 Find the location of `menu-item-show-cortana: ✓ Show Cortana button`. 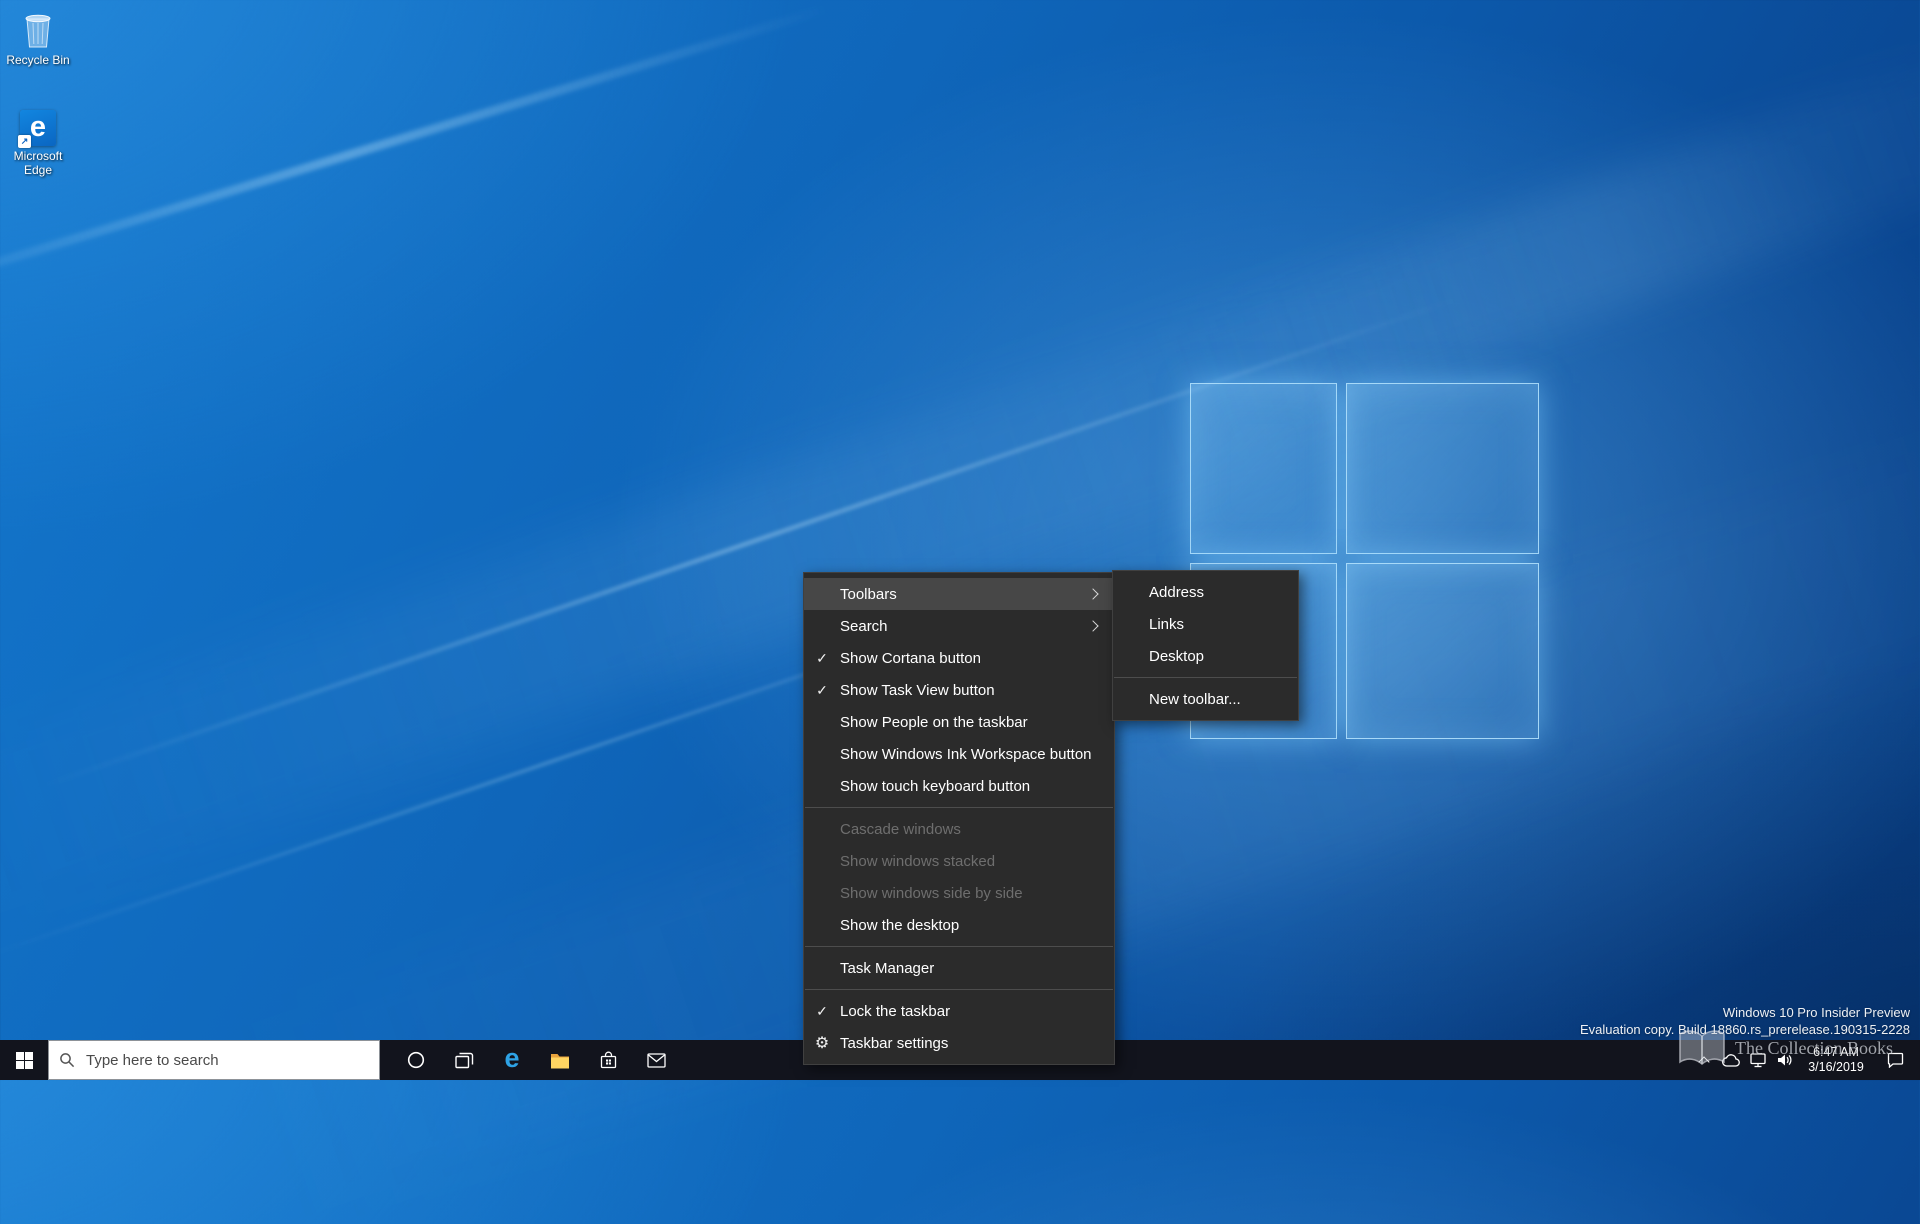

menu-item-show-cortana: ✓ Show Cortana button is located at coordinates (959, 658).